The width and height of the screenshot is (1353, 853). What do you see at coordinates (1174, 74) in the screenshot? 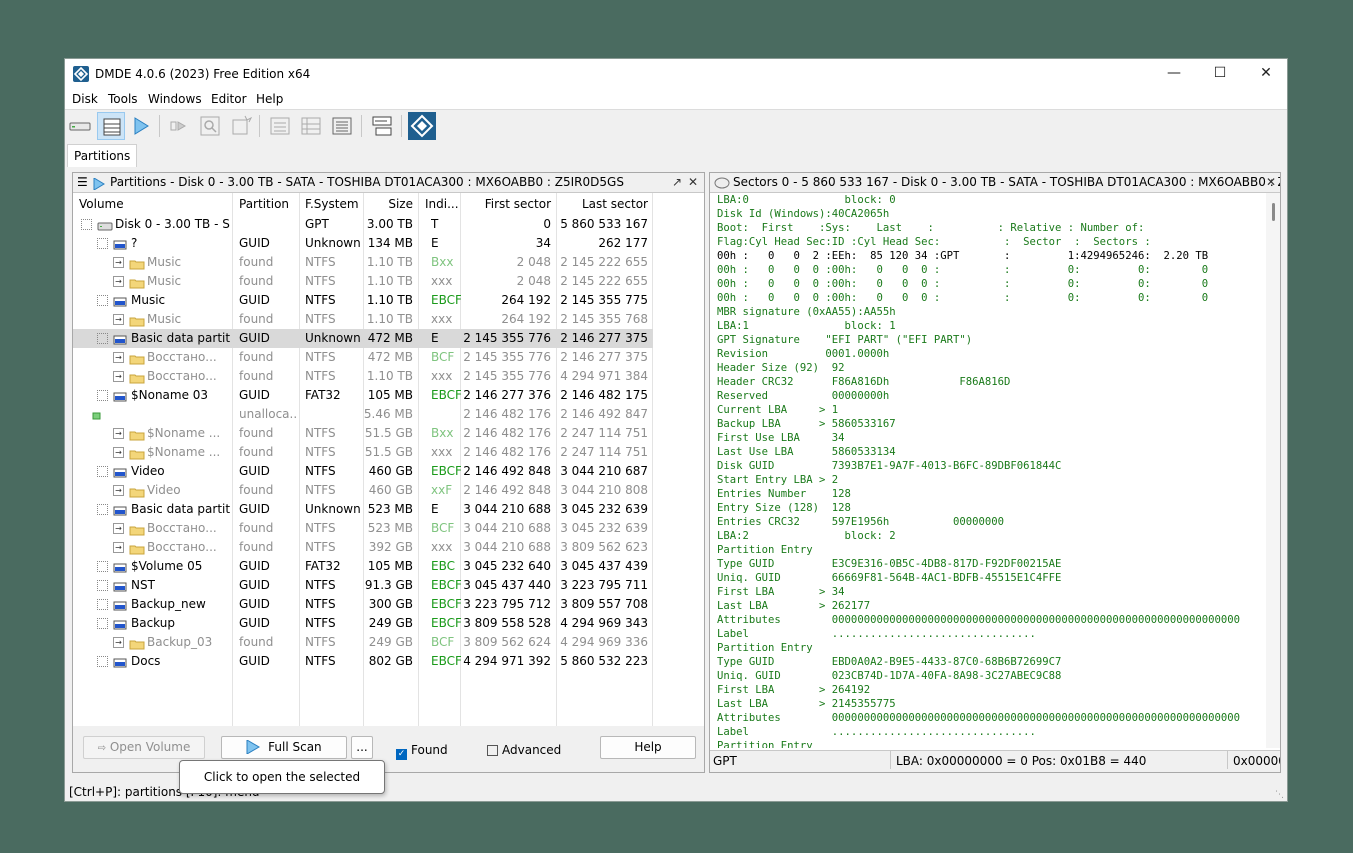
I see `minimize-button: —` at bounding box center [1174, 74].